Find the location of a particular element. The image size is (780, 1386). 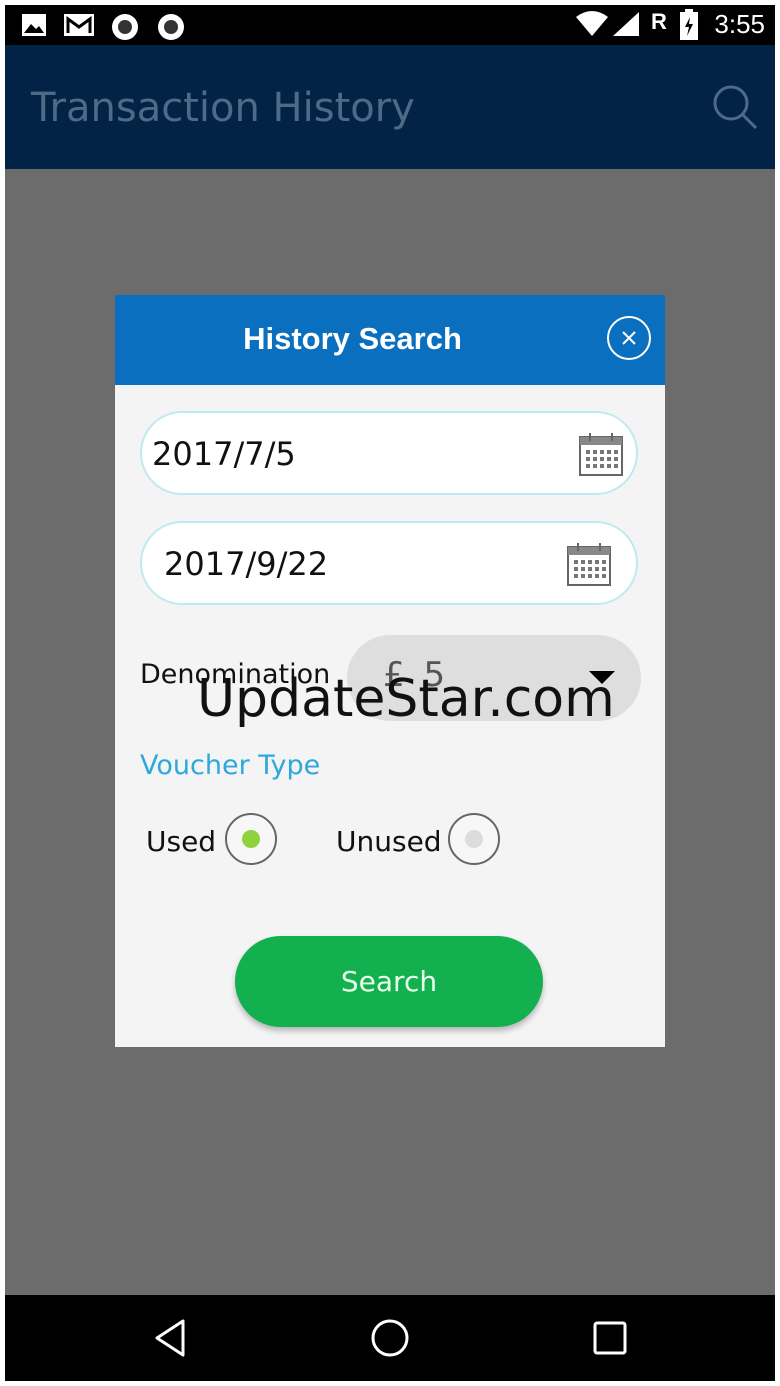

page-title: Transaction History is located at coordinates (223, 108).